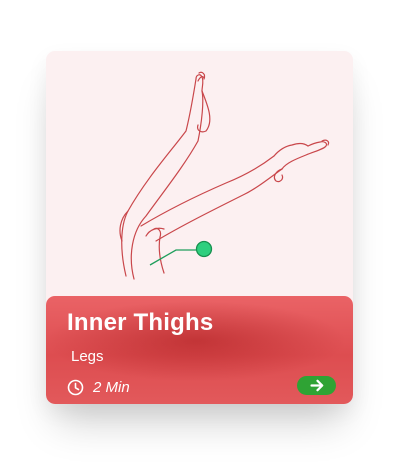 This screenshot has width=408, height=463. I want to click on exercise-duration: 2 Min, so click(98, 387).